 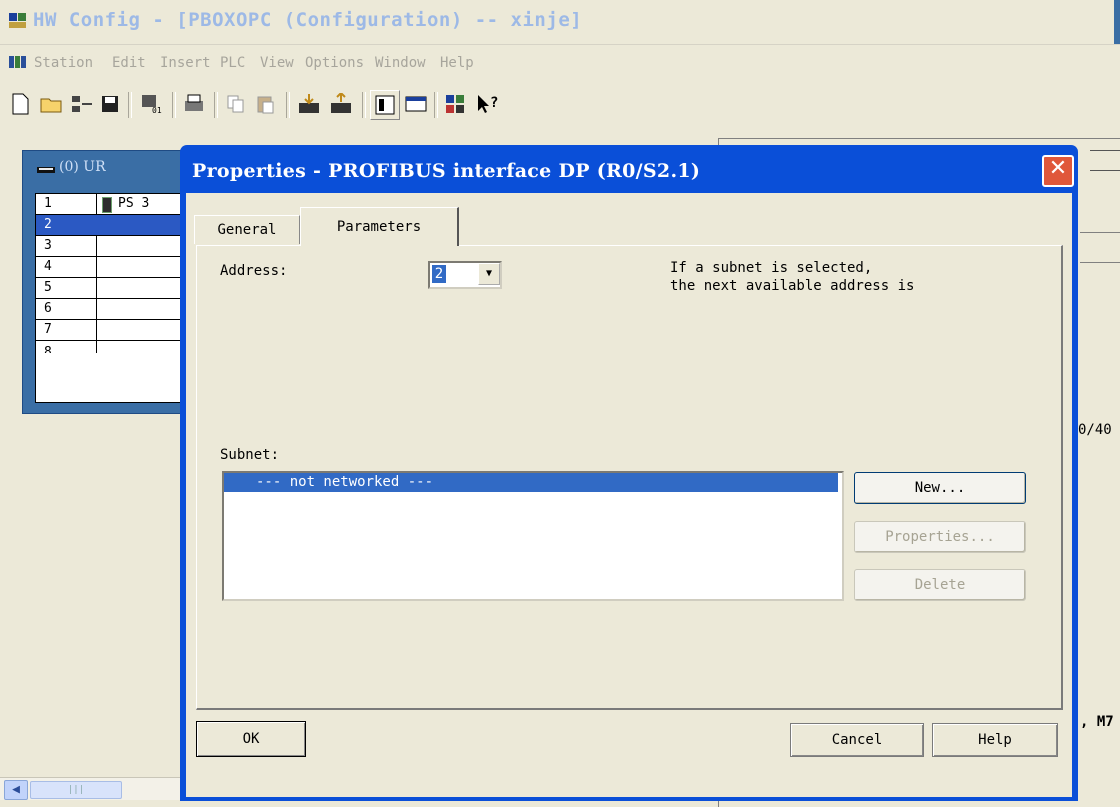 I want to click on rack-row: 5, so click(x=114, y=288).